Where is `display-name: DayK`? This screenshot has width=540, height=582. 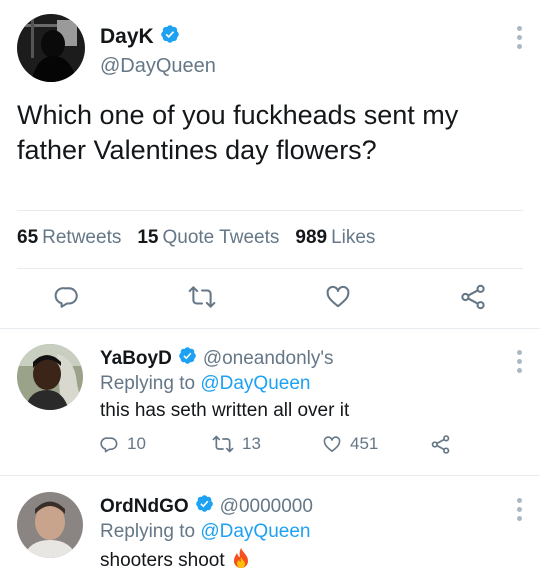 display-name: DayK is located at coordinates (127, 37).